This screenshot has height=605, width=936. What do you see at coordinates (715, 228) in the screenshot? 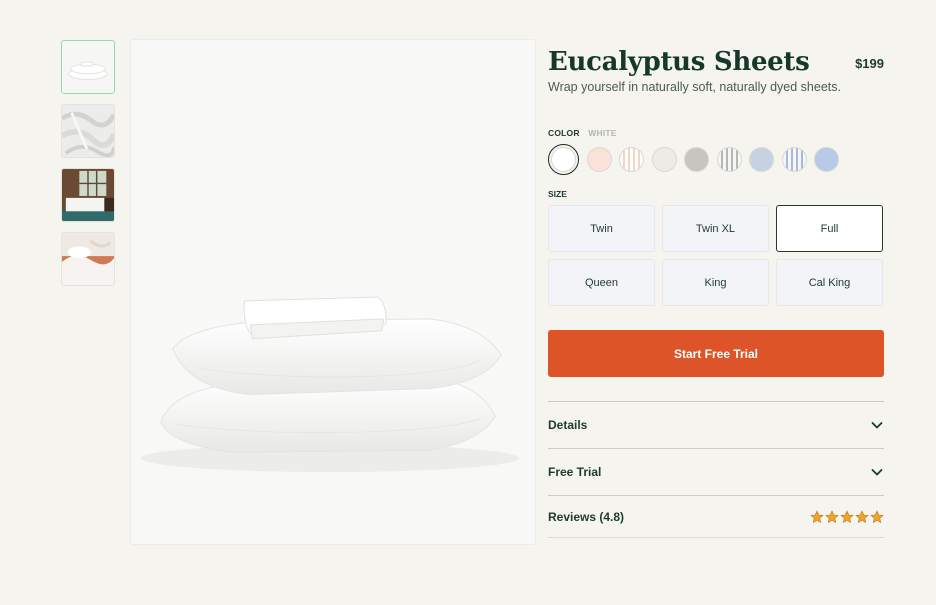
I see `size-twin-xl: Twin XL` at bounding box center [715, 228].